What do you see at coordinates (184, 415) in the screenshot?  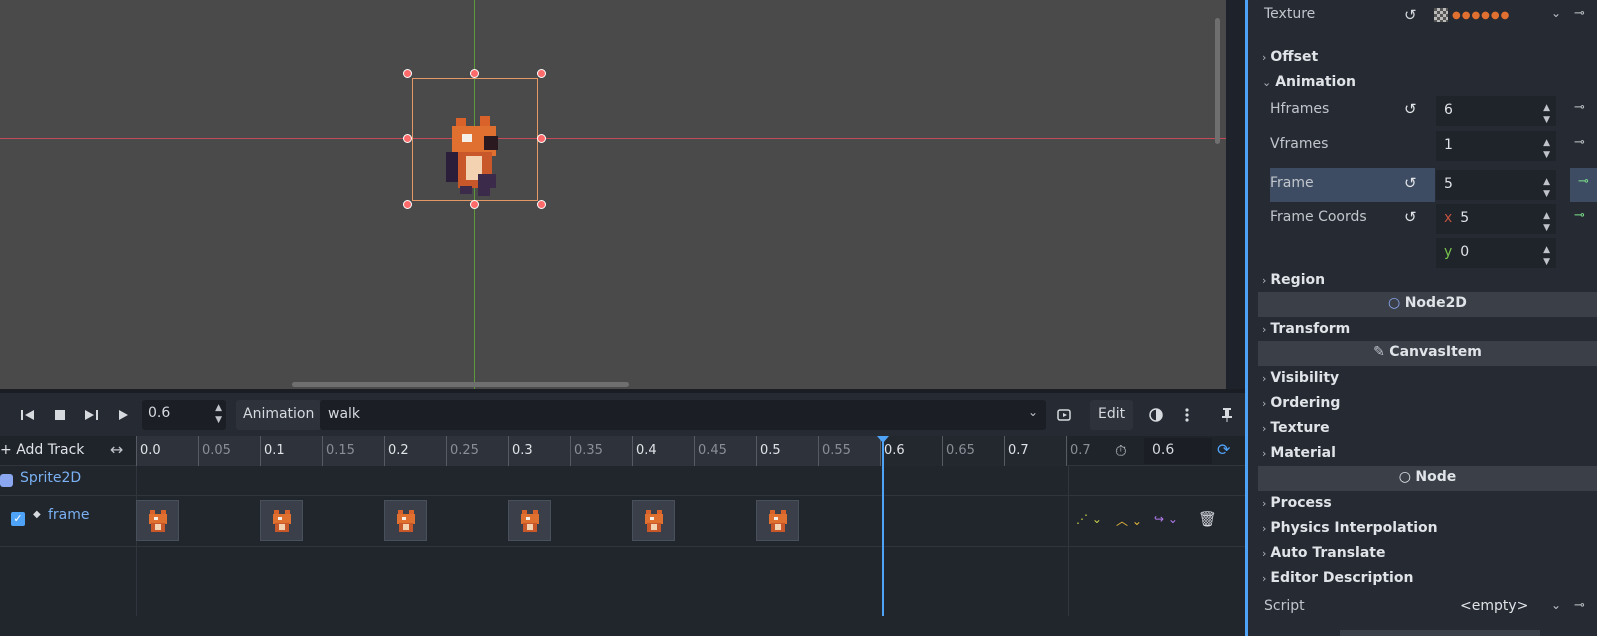 I see `current-time-field: 0.6 ▲ ▼` at bounding box center [184, 415].